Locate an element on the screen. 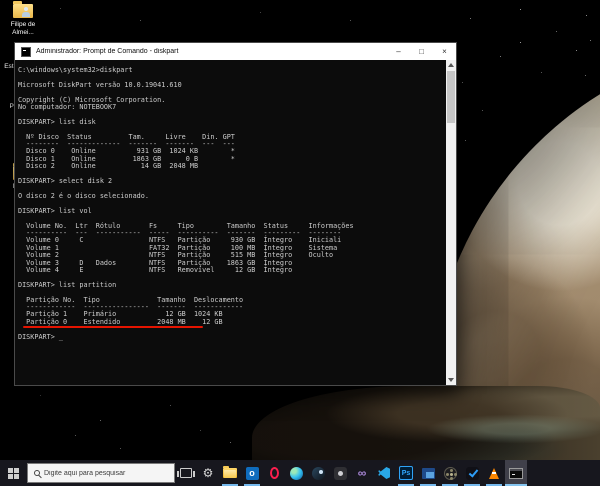 The image size is (600, 486). scroll-down-arrow-icon is located at coordinates (451, 380).